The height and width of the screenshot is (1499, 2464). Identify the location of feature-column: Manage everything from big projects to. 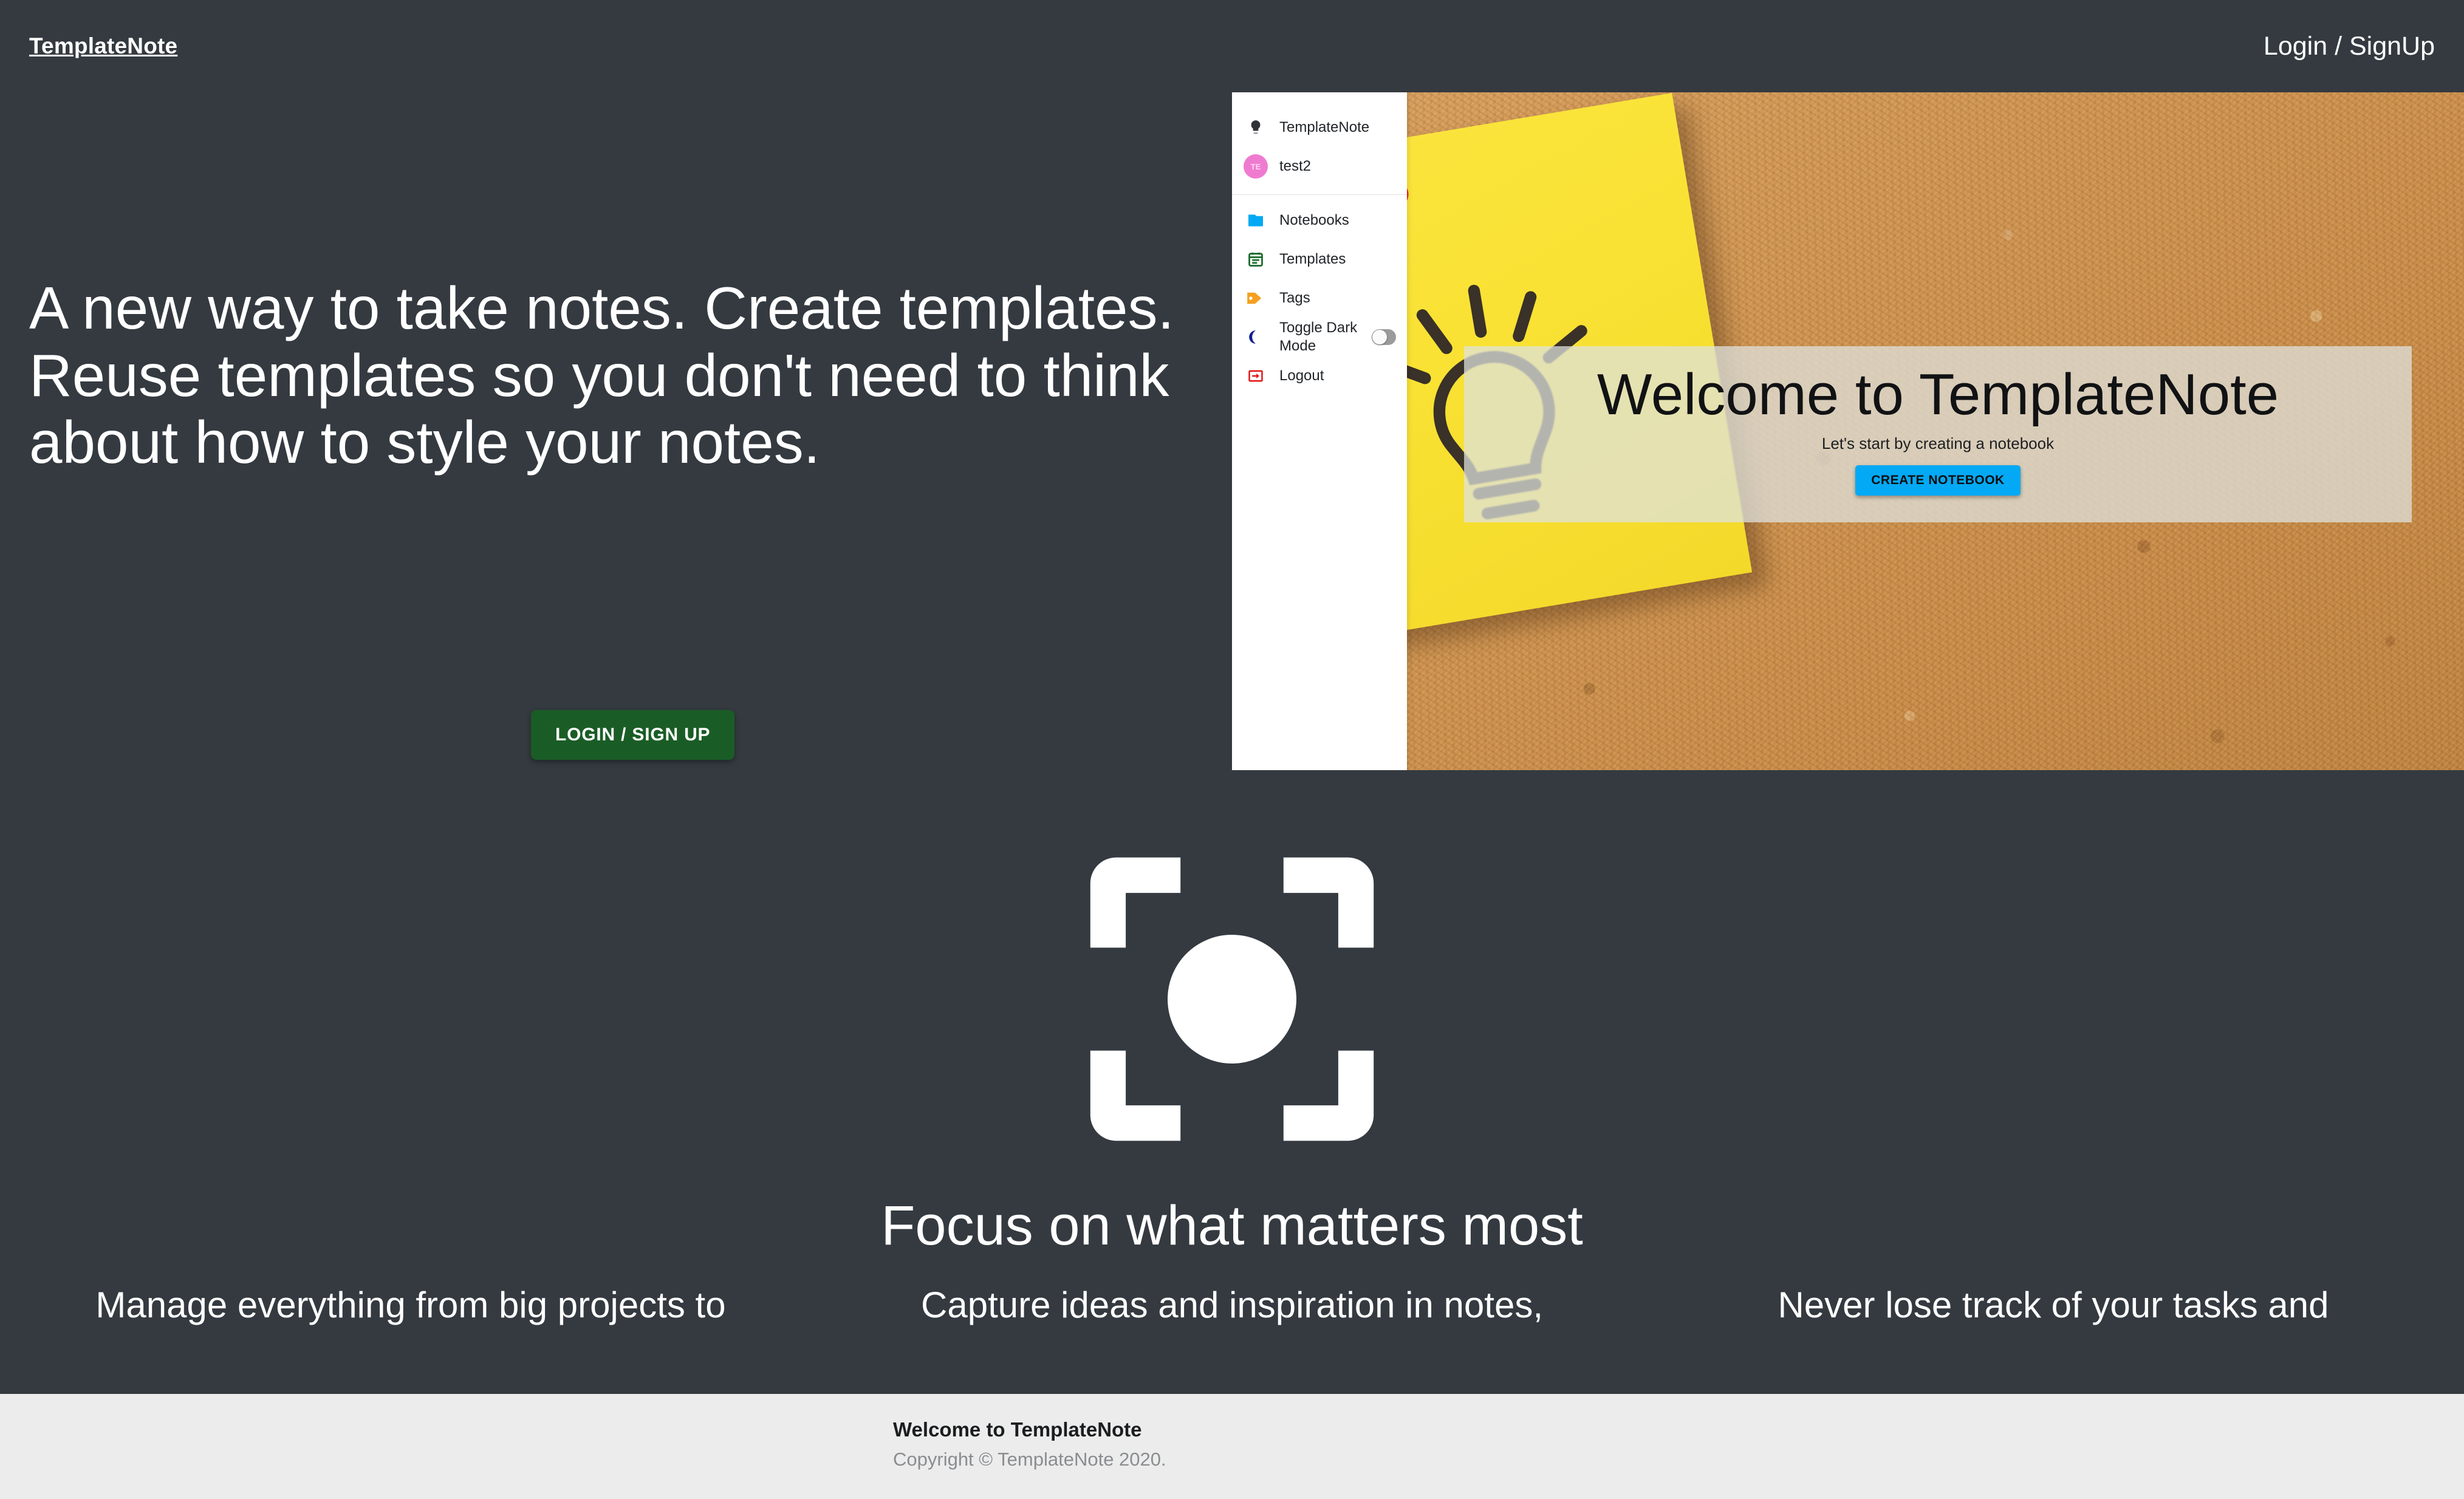
(410, 1305).